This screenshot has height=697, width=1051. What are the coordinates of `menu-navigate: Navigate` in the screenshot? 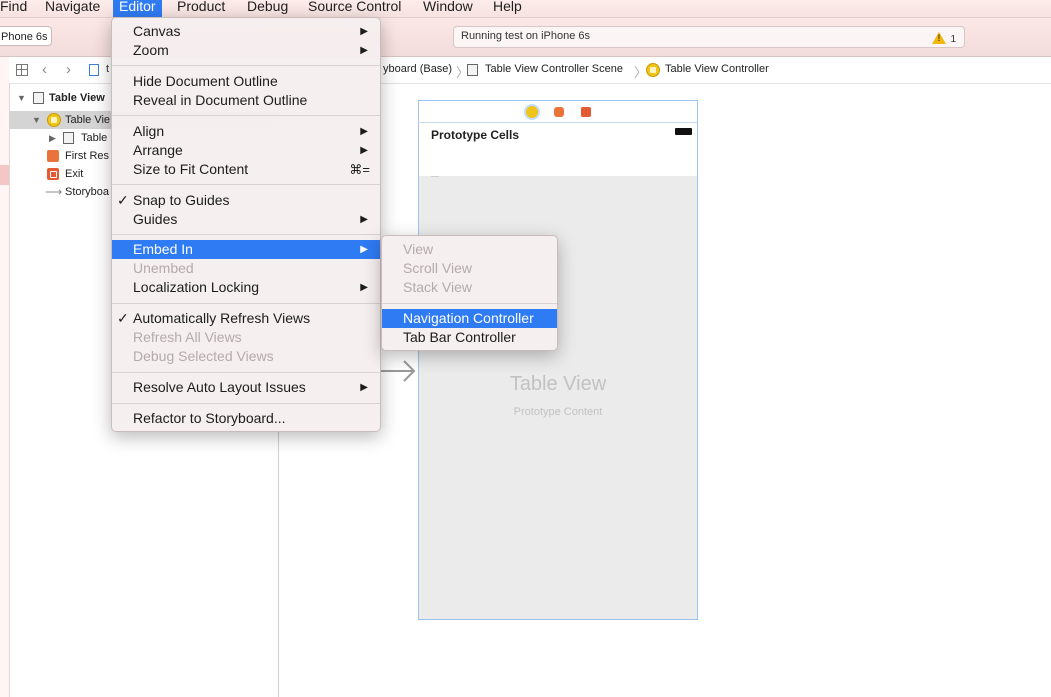 It's located at (72, 8).